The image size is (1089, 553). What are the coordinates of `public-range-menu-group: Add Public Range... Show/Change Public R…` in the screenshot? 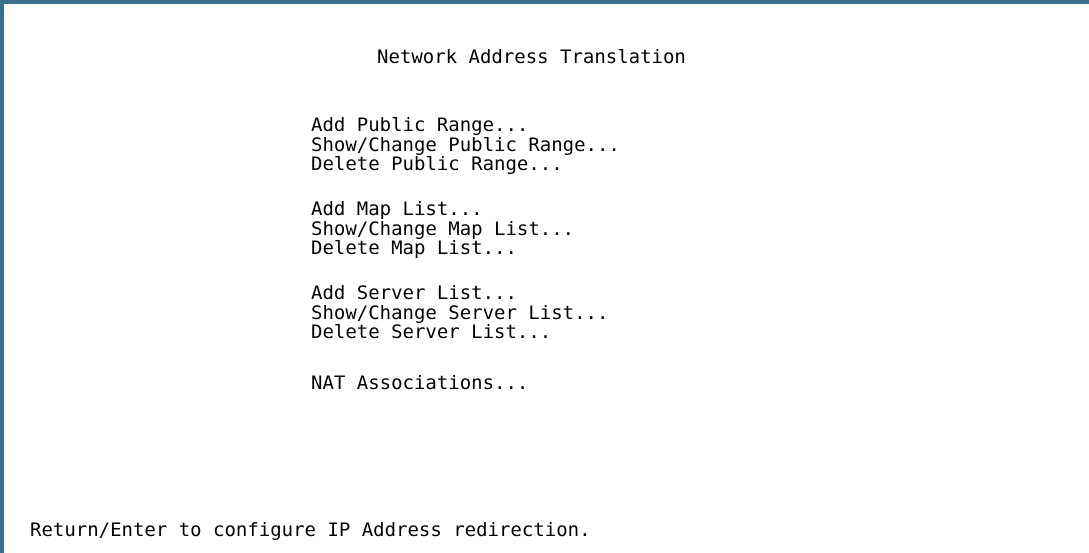 It's located at (465, 145).